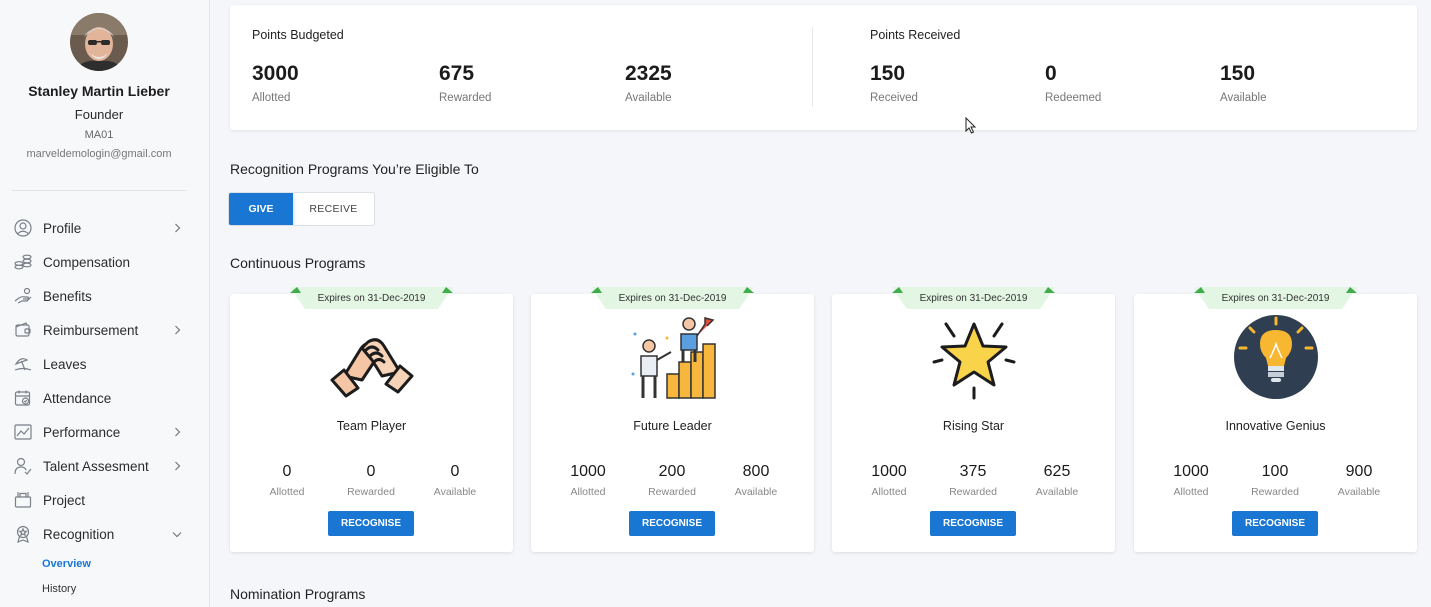 This screenshot has width=1431, height=607. What do you see at coordinates (23, 228) in the screenshot?
I see `user-circle-icon` at bounding box center [23, 228].